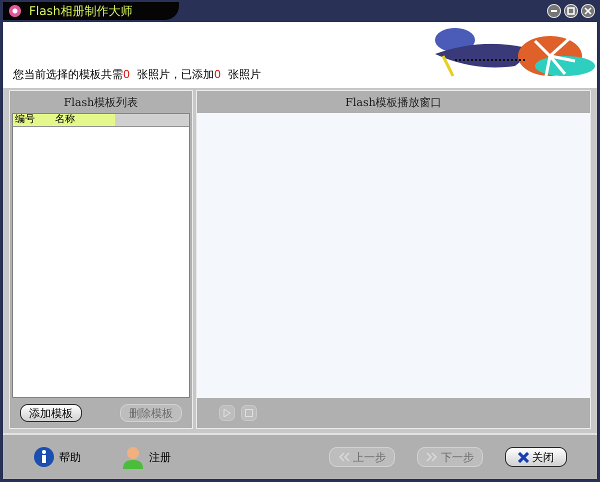  I want to click on panel-title: Flash模板播放窗口, so click(393, 102).